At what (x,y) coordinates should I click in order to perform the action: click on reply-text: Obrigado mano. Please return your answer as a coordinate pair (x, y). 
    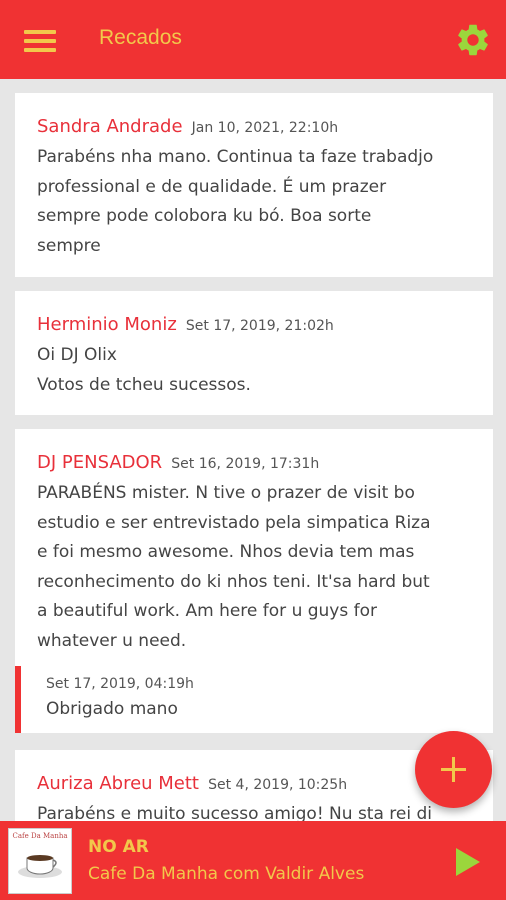
    Looking at the image, I should click on (112, 709).